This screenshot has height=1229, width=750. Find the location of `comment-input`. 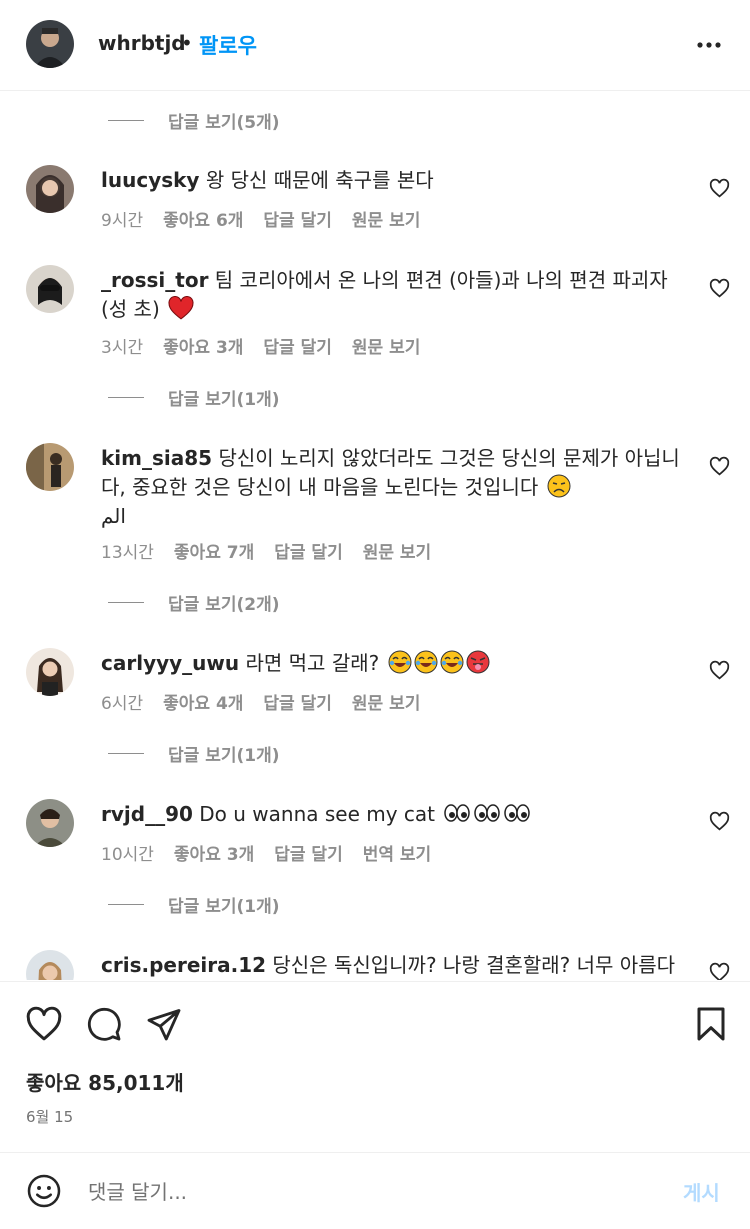

comment-input is located at coordinates (368, 1192).